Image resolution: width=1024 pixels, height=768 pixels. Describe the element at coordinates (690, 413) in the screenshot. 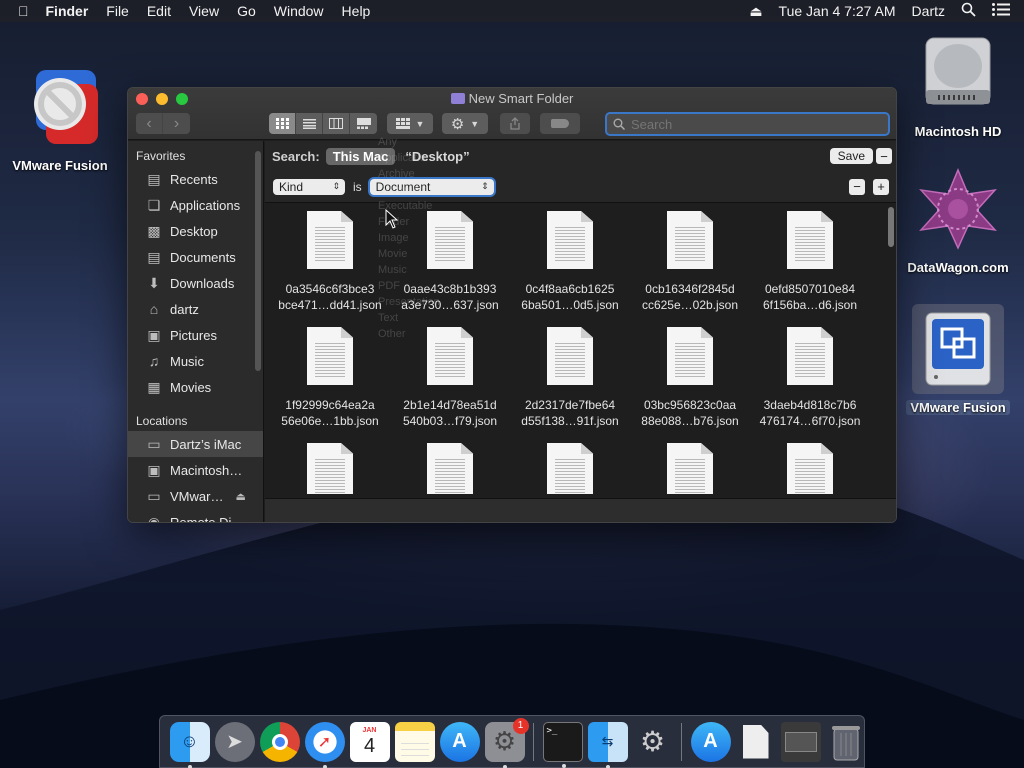

I see `file-name: 03bc956823c0aa 88e088…b76.json` at that location.